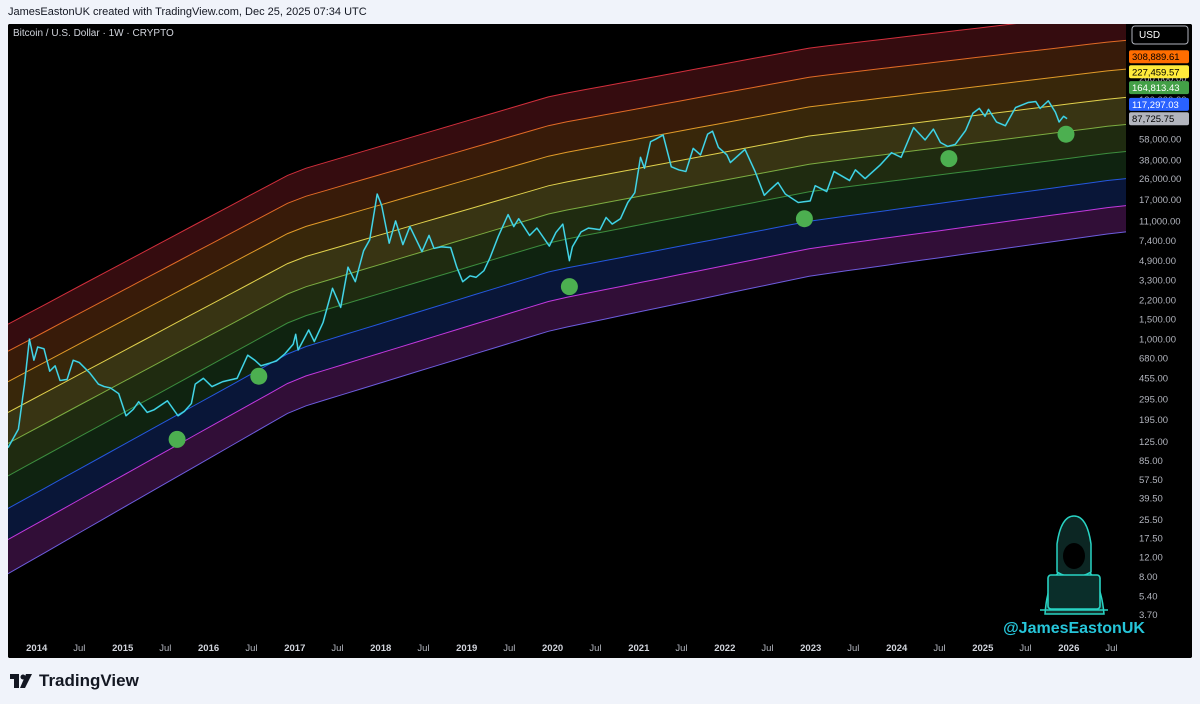 The image size is (1200, 704). Describe the element at coordinates (1156, 72) in the screenshot. I see `price-label-text: 227,459.57` at that location.